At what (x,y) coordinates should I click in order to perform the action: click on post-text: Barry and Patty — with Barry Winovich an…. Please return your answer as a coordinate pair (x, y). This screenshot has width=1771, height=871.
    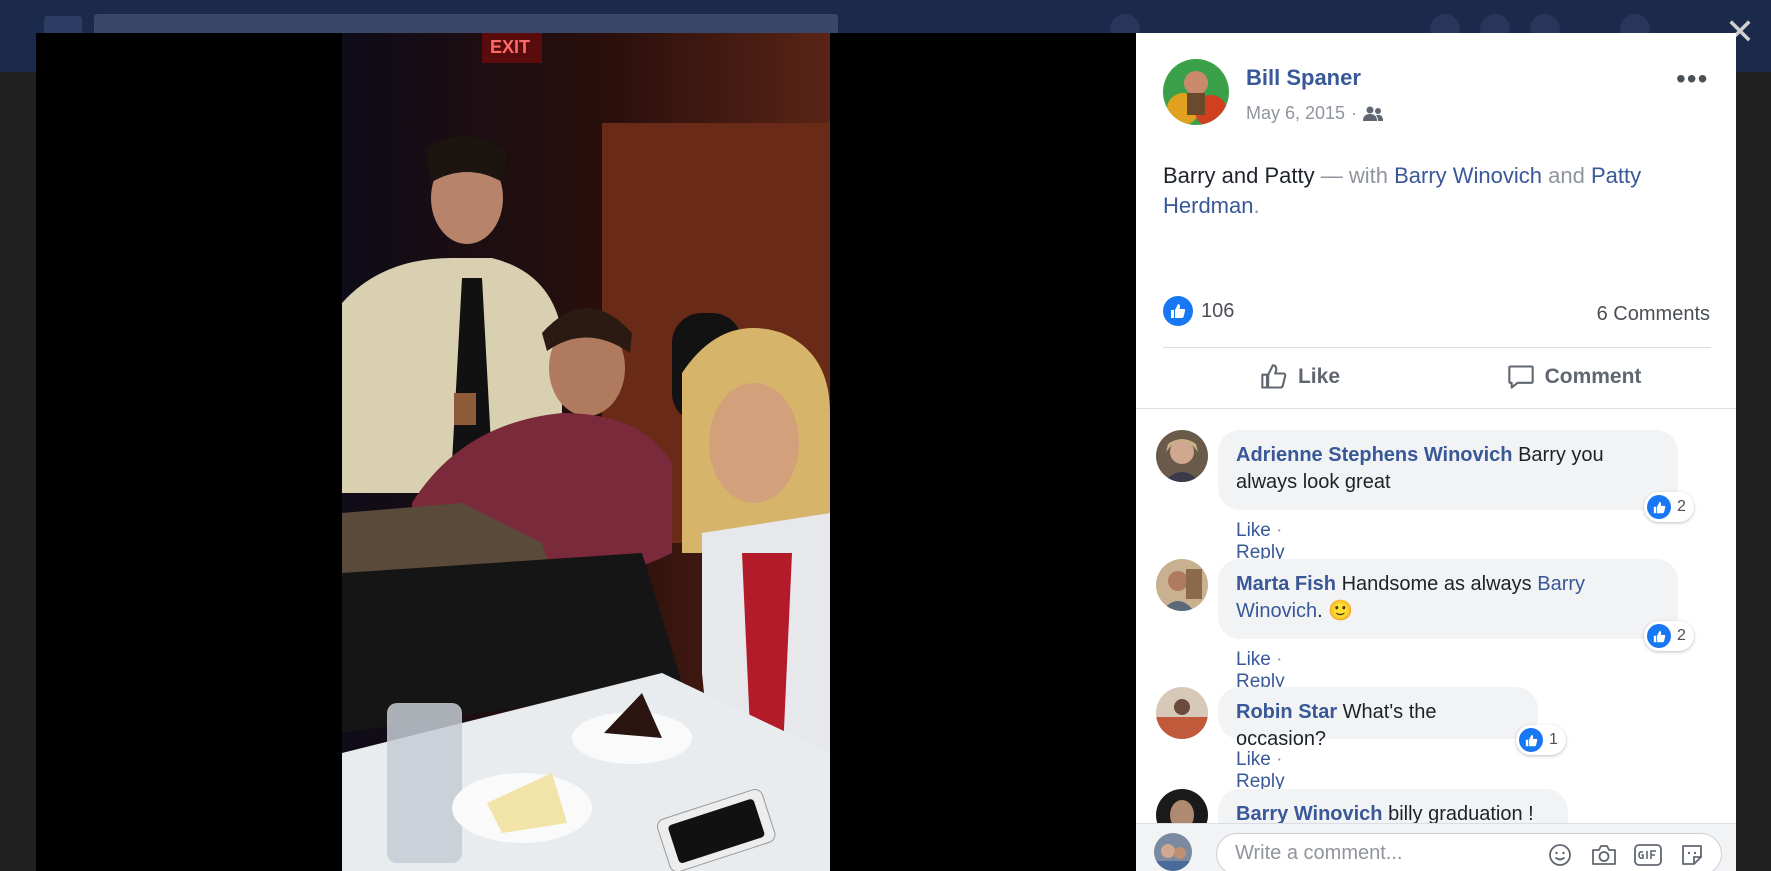
    Looking at the image, I should click on (1433, 191).